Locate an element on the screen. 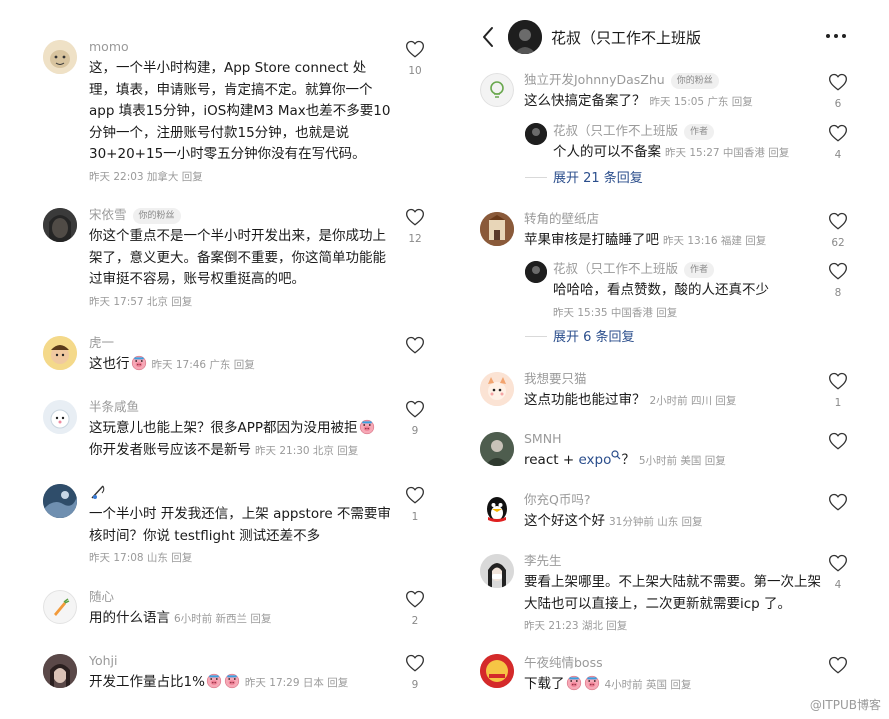 The width and height of the screenshot is (889, 719). comment-text: 用的什么语言 is located at coordinates (129, 618).